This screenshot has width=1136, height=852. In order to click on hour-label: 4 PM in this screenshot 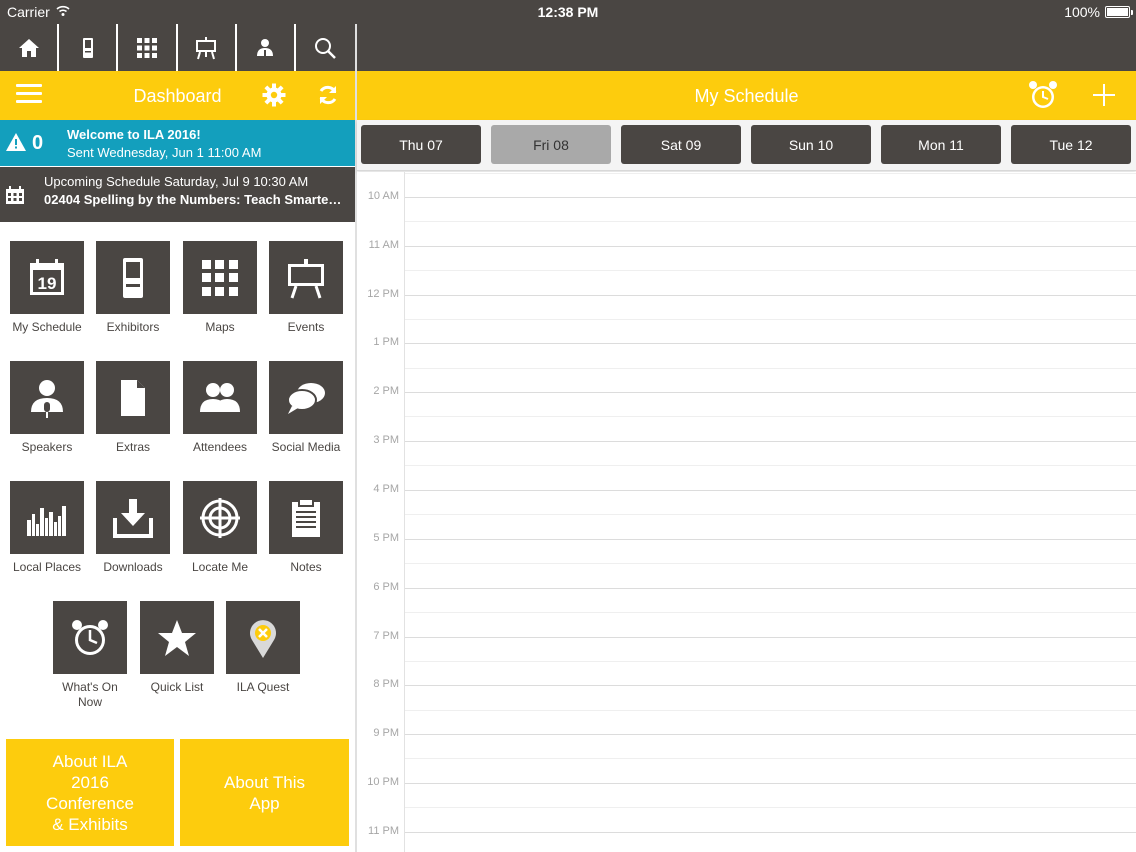, I will do `click(386, 489)`.